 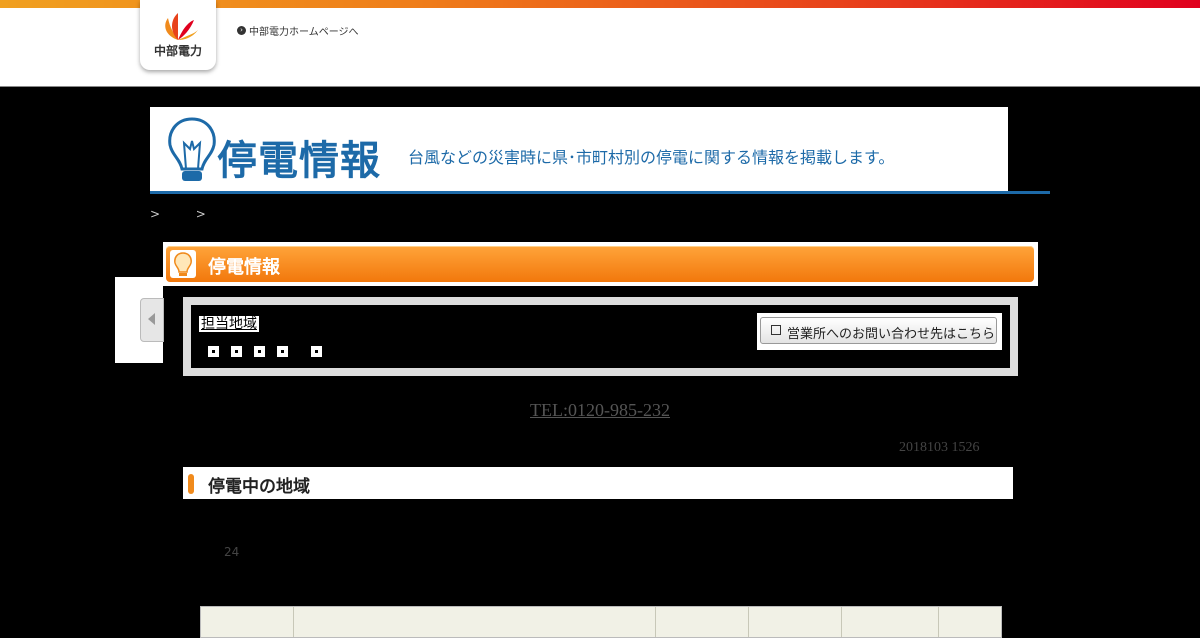 I want to click on section-marker, so click(x=191, y=484).